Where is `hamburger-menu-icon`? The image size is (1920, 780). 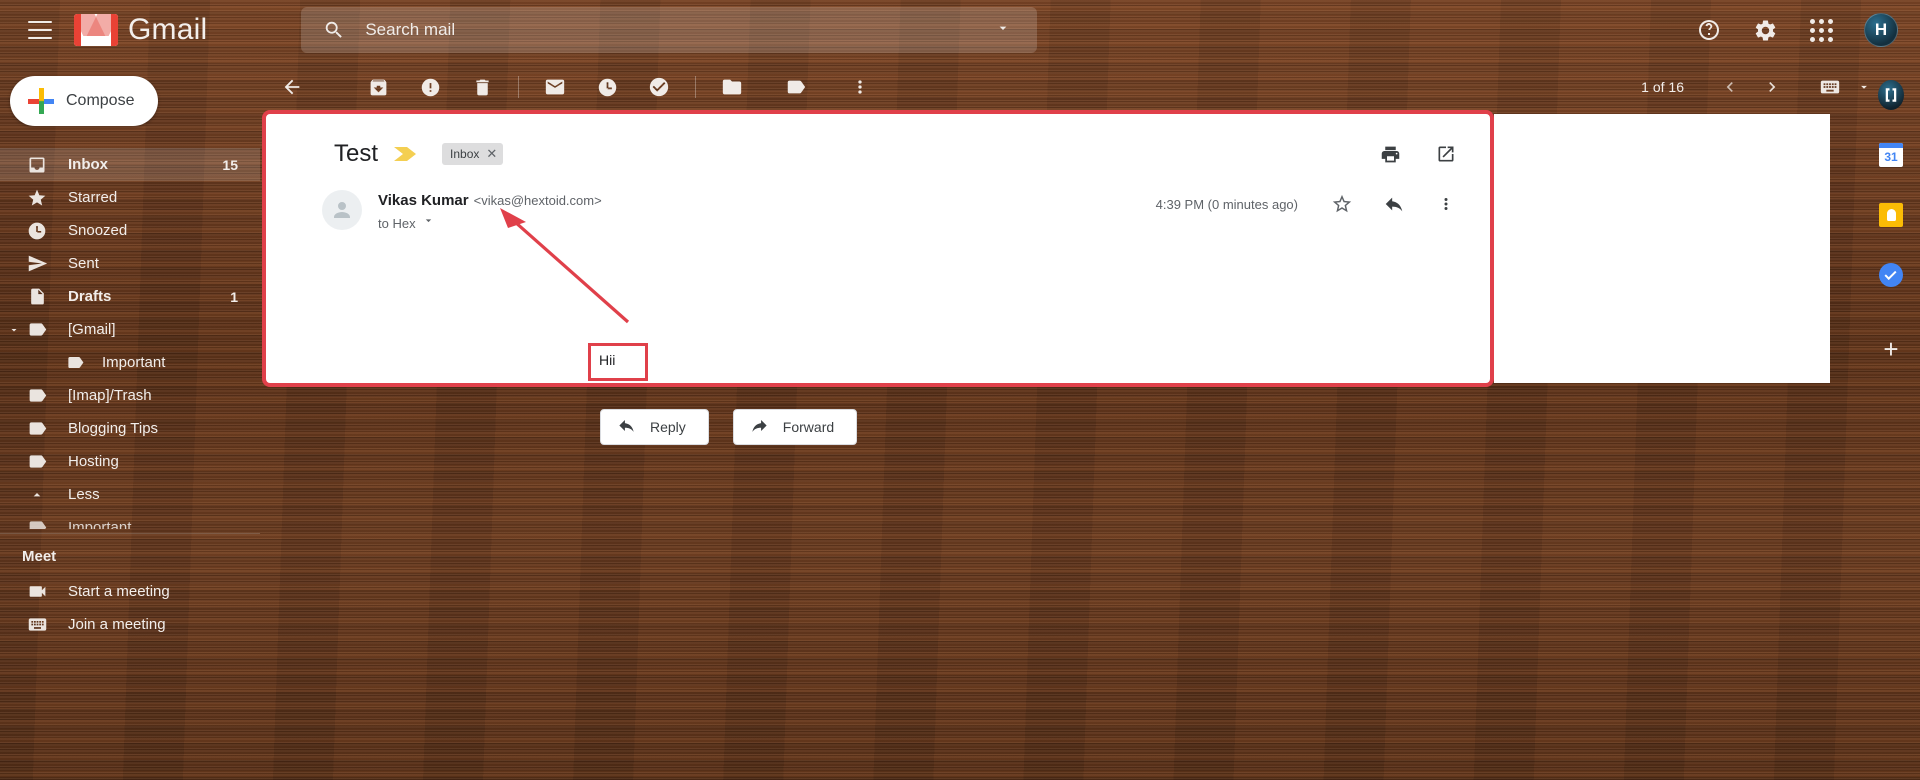
hamburger-menu-icon is located at coordinates (40, 30).